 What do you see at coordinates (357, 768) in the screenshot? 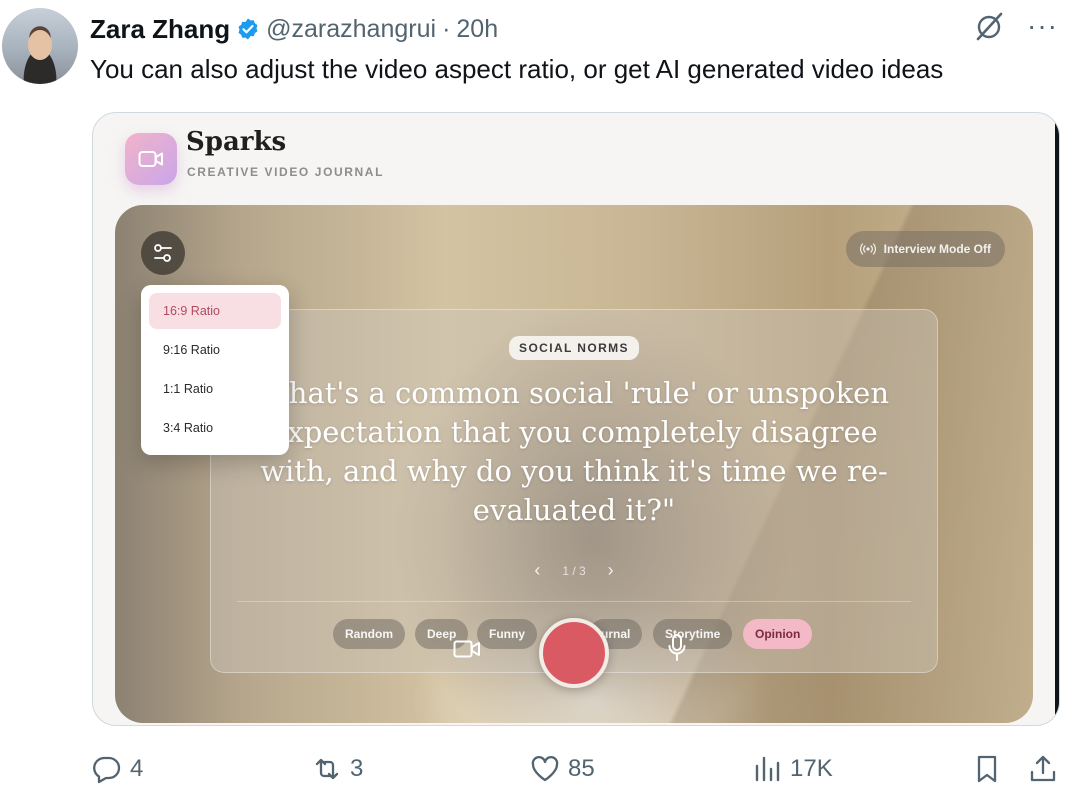
I see `repost-count: 3` at bounding box center [357, 768].